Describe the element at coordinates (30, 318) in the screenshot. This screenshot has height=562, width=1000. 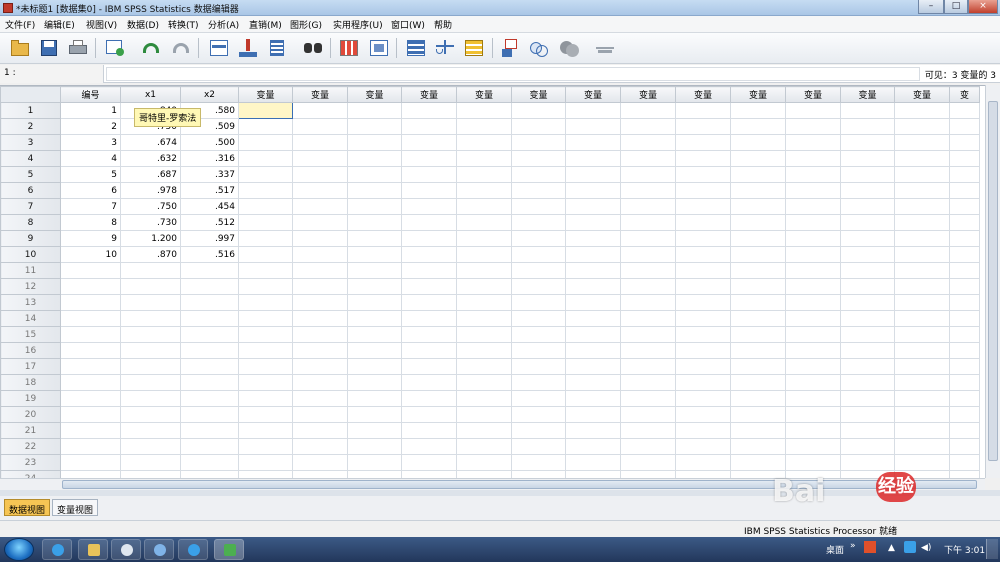
I see `row-number: 14` at that location.